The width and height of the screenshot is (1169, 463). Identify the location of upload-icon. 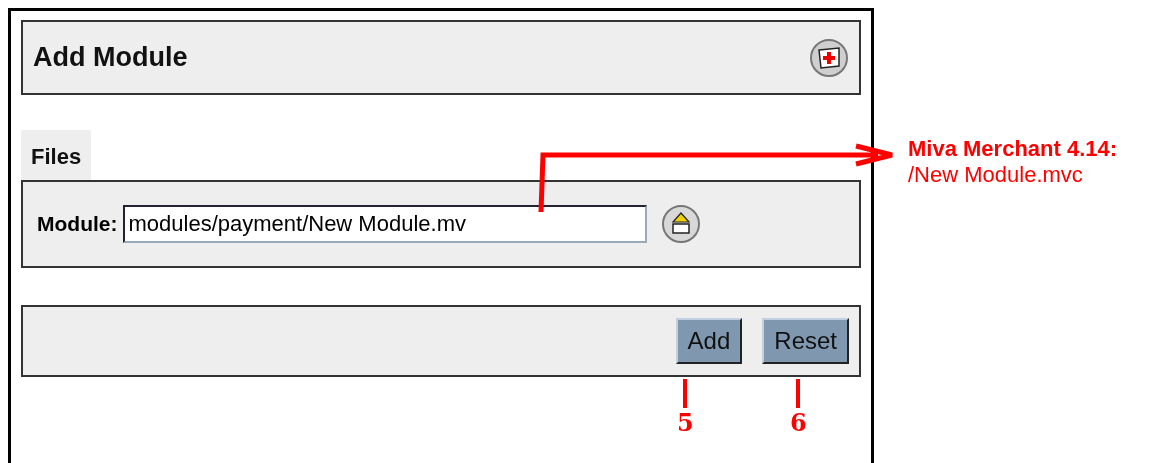
(681, 224).